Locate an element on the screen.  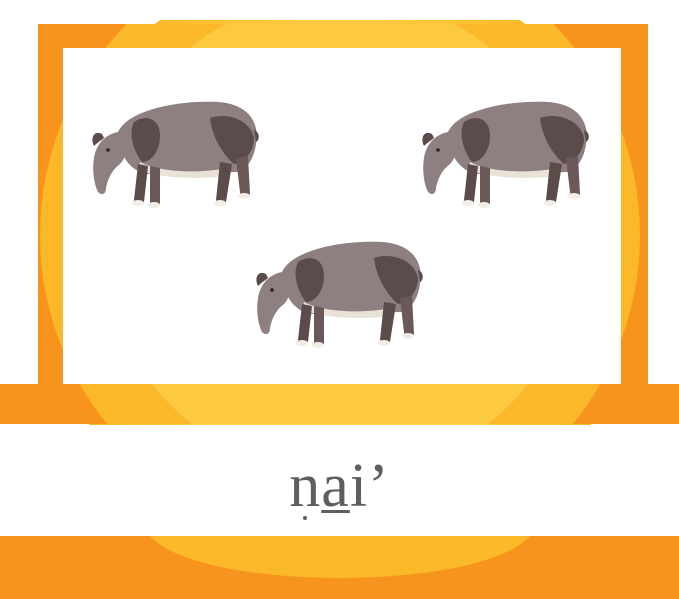
word-letter-n: n is located at coordinates (305, 486).